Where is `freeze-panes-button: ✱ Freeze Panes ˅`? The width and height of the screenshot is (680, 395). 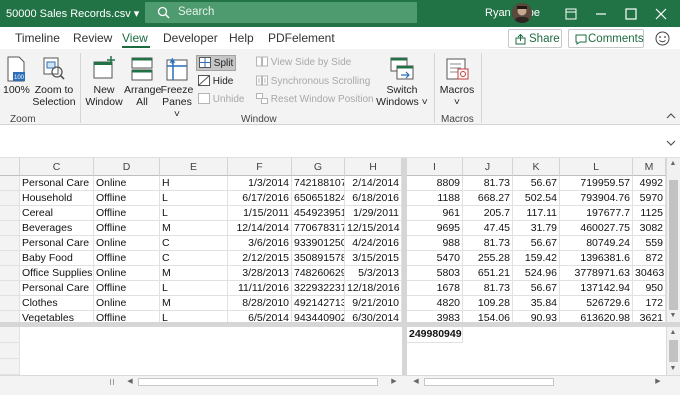 freeze-panes-button: ✱ Freeze Panes ˅ is located at coordinates (177, 88).